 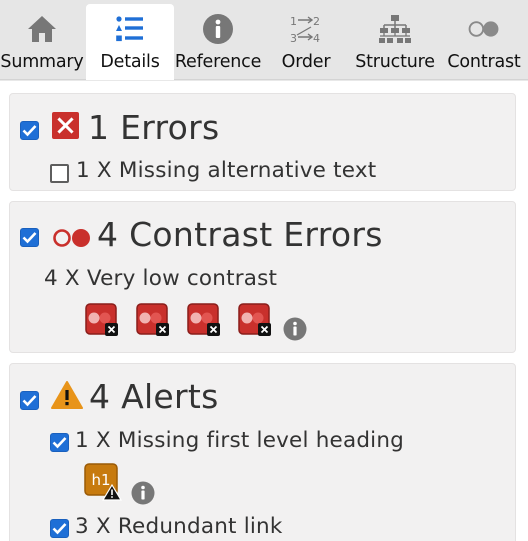 What do you see at coordinates (29, 130) in the screenshot?
I see `errors-toggle-checkbox` at bounding box center [29, 130].